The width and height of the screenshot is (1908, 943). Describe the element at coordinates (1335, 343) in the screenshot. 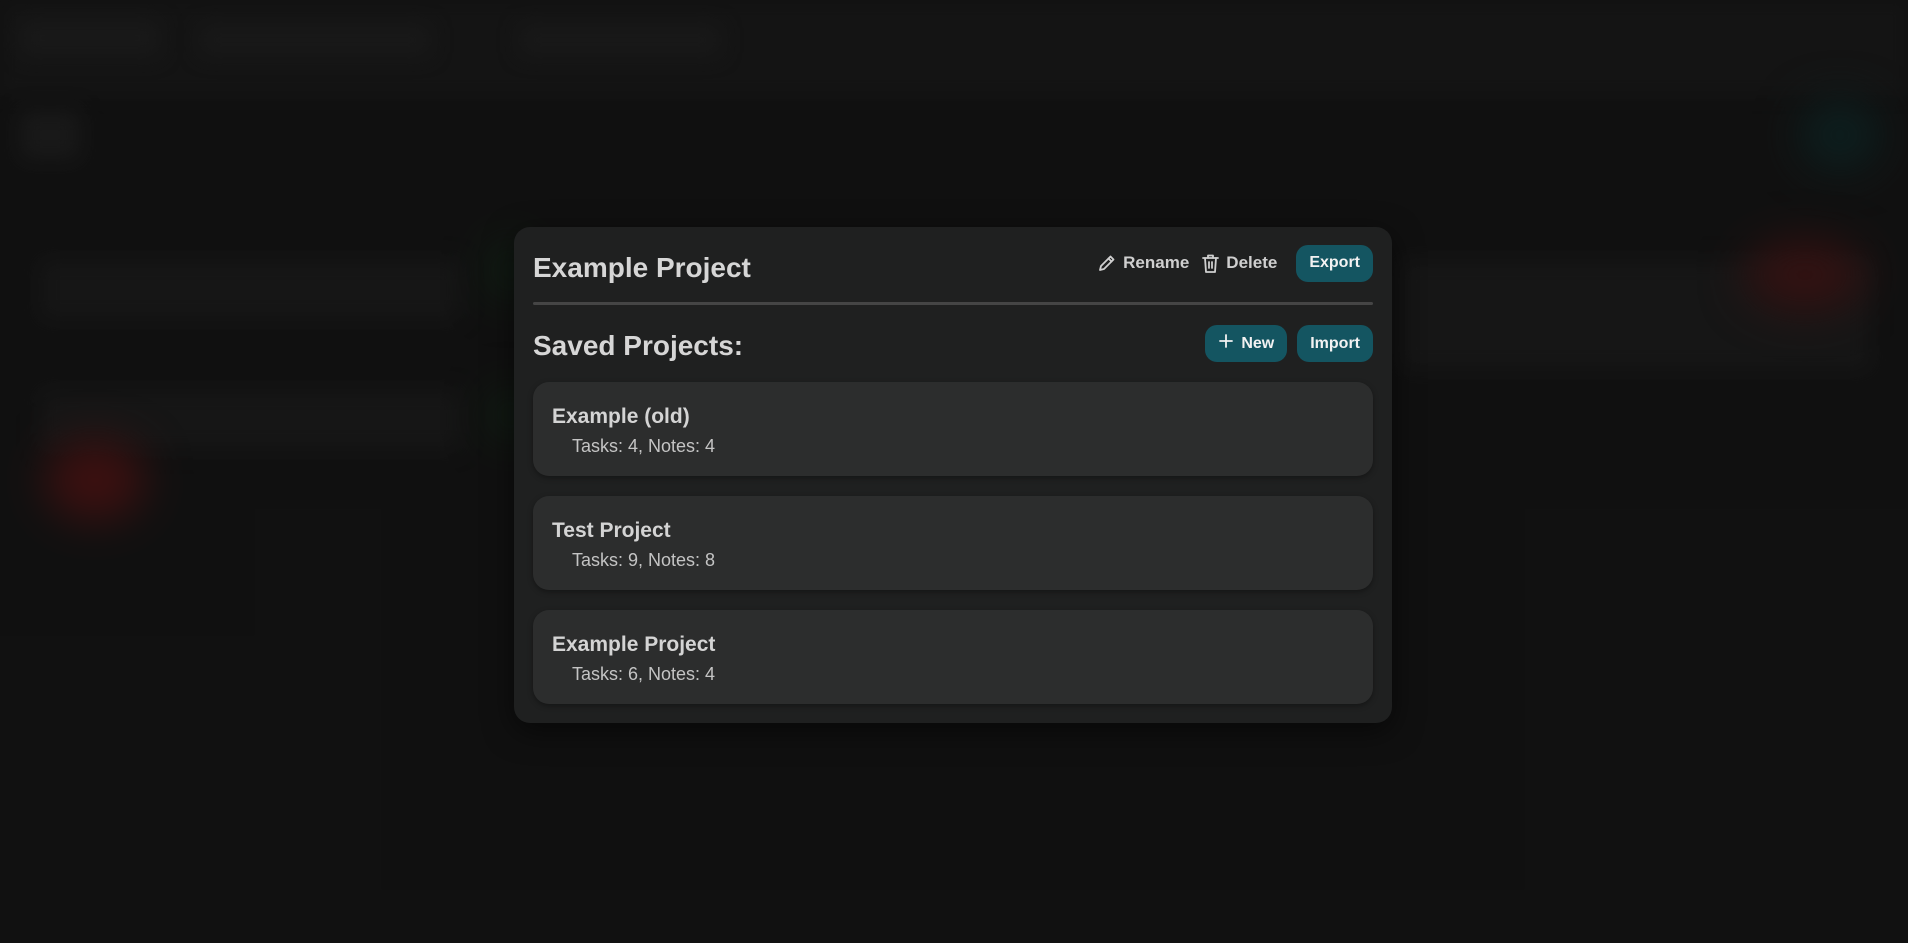

I see `import-button: Import` at that location.